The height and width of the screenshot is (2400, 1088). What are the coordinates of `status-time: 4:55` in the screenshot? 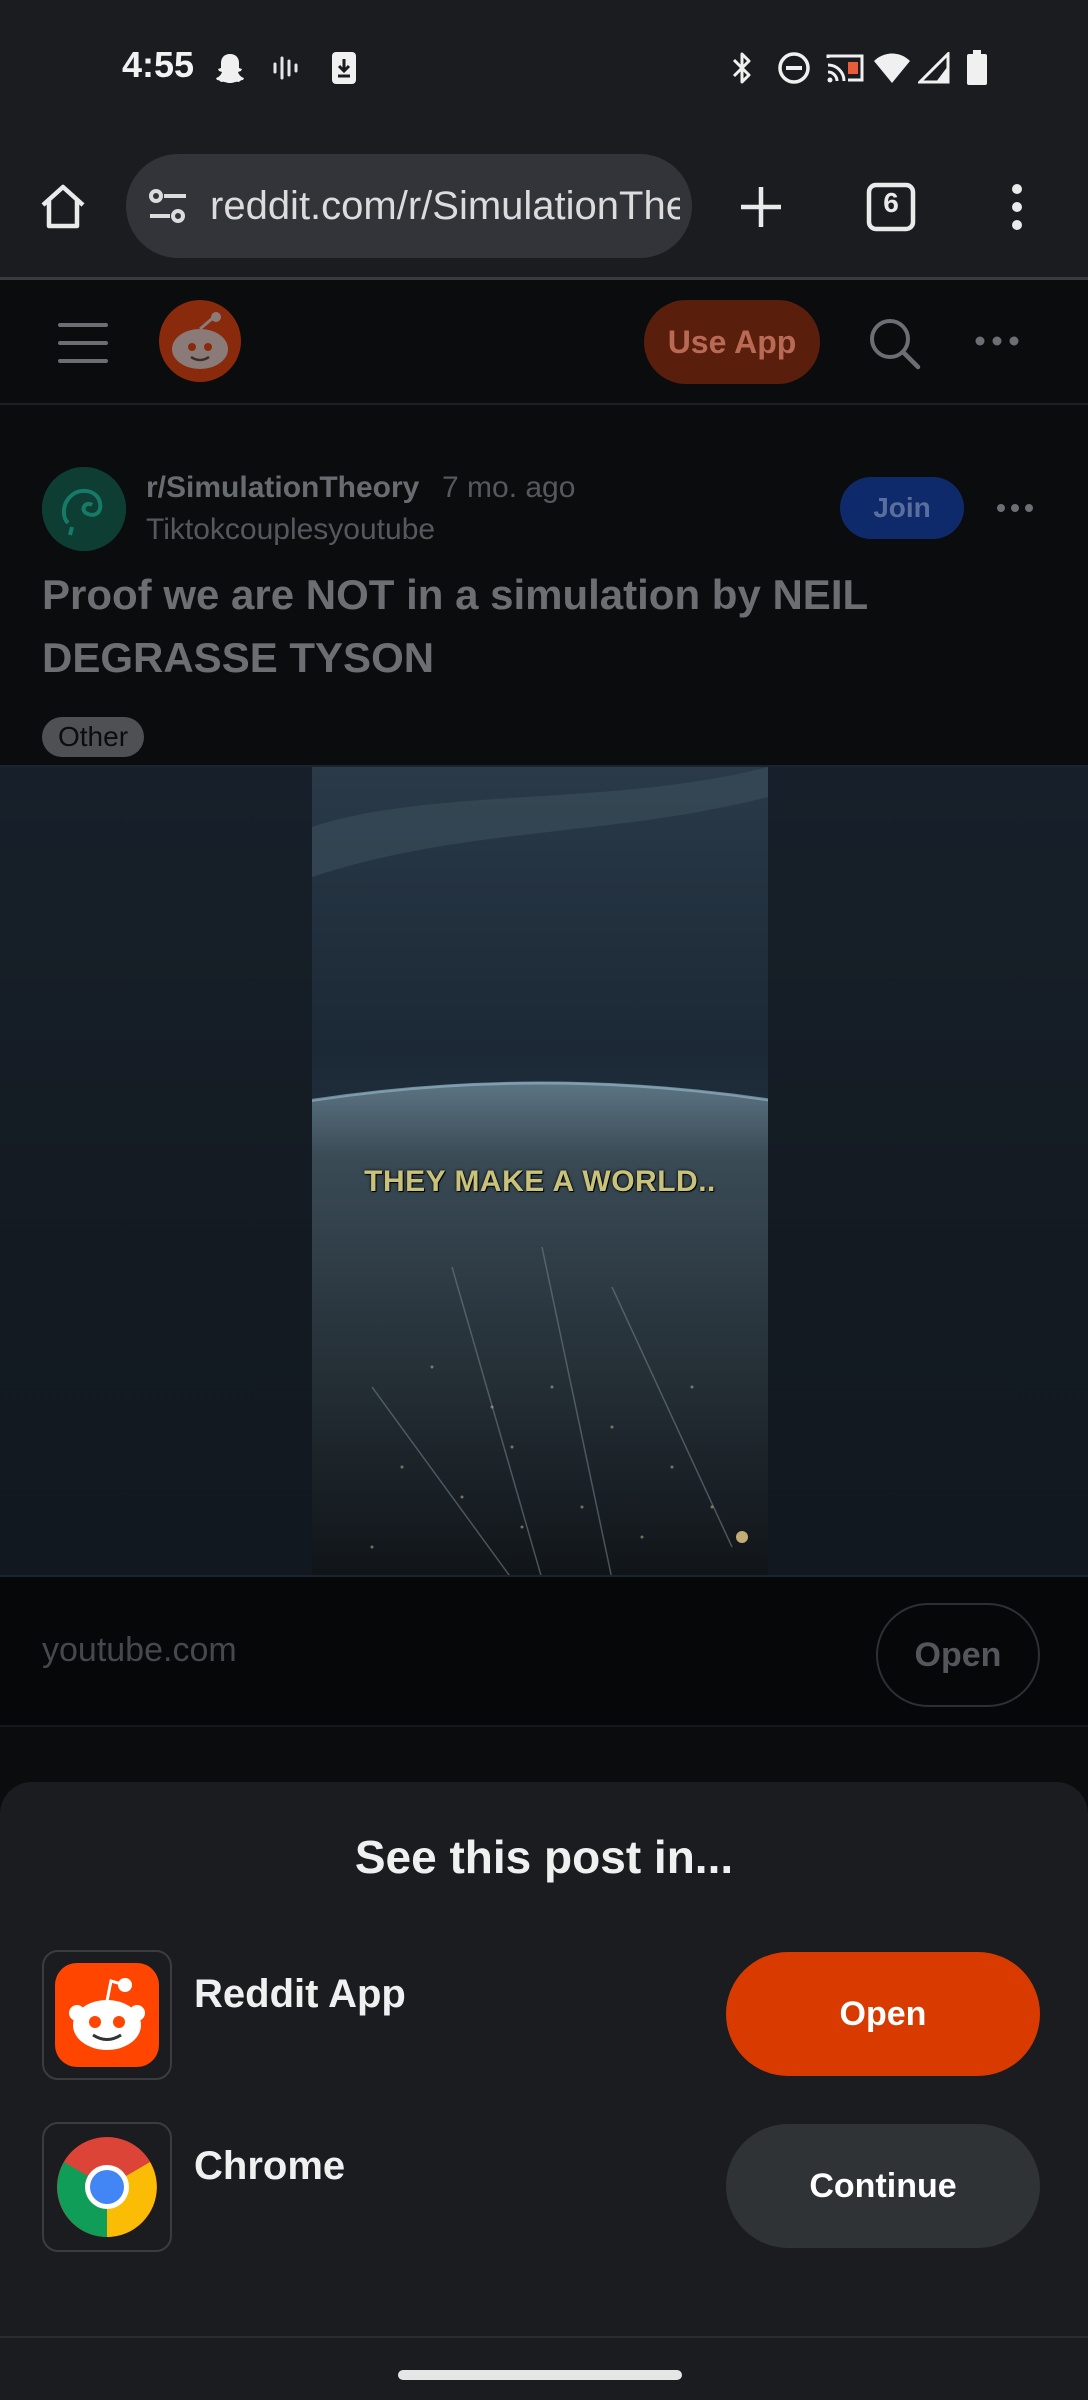 It's located at (158, 64).